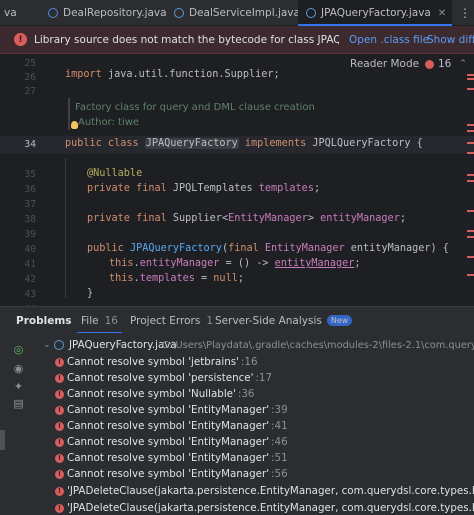 This screenshot has height=515, width=474. I want to click on line-number: 26, so click(30, 77).